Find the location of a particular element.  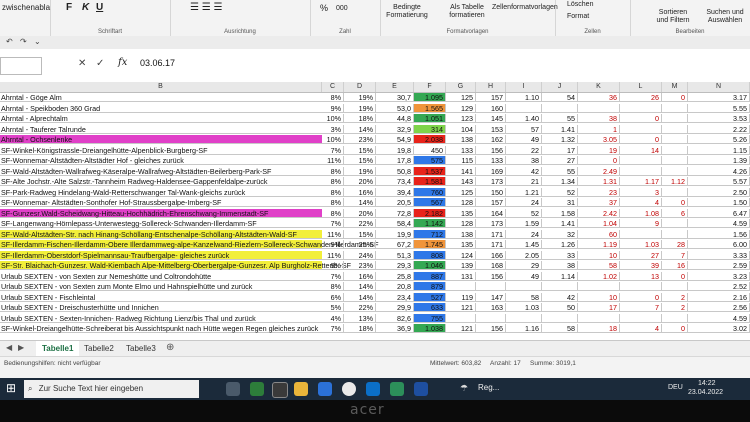

cell-c: 11% is located at coordinates (333, 234).